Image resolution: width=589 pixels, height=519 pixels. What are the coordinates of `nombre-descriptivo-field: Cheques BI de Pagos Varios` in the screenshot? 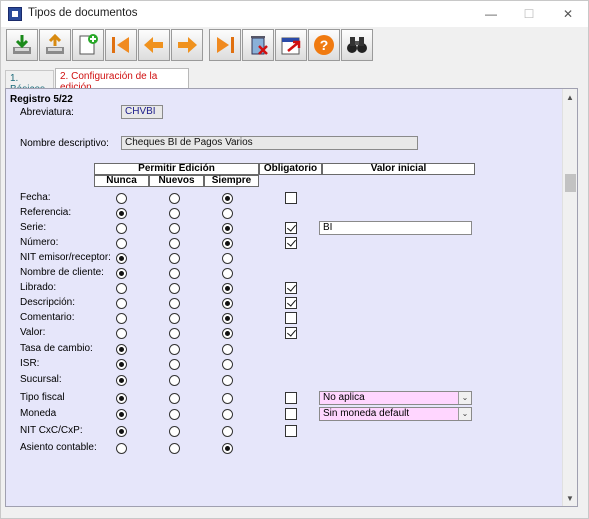 It's located at (269, 143).